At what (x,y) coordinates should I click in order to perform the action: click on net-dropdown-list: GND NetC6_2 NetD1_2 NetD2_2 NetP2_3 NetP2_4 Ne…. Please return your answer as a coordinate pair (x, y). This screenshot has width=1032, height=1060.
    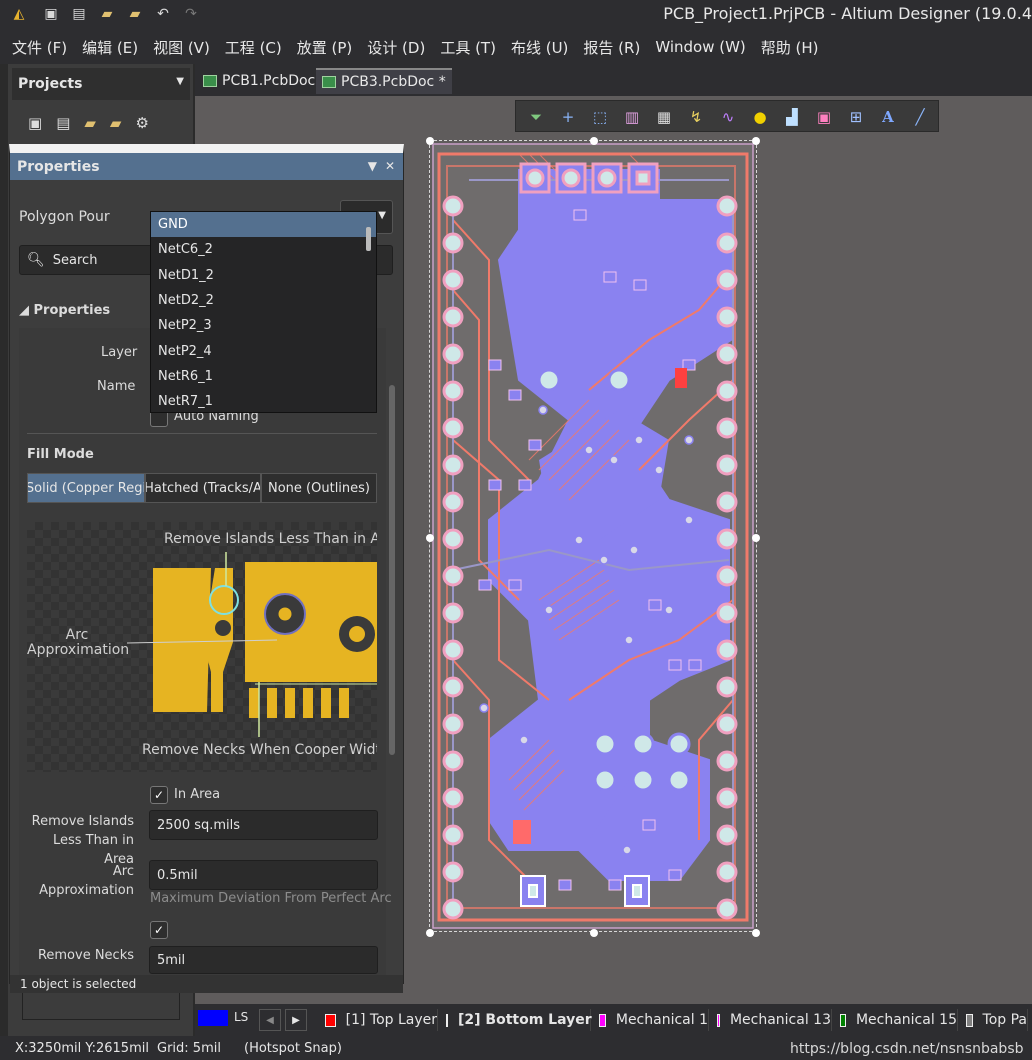
    Looking at the image, I should click on (263, 312).